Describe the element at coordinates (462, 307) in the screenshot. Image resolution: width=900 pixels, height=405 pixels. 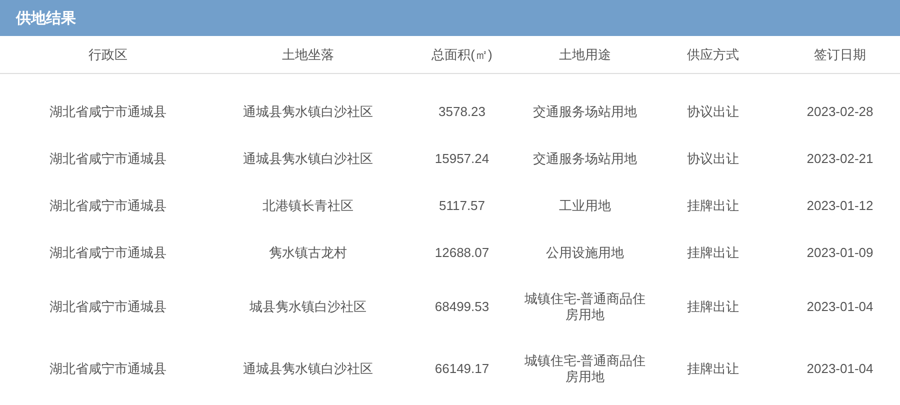
I see `table-cell: 68499.53` at that location.